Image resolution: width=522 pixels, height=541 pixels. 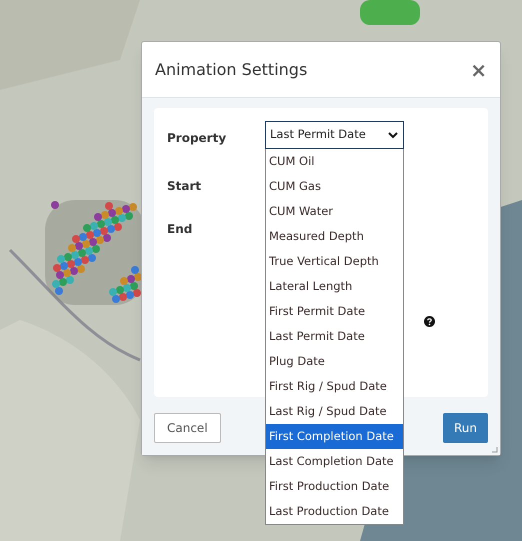 What do you see at coordinates (231, 69) in the screenshot?
I see `dialog-title: Animation Settings` at bounding box center [231, 69].